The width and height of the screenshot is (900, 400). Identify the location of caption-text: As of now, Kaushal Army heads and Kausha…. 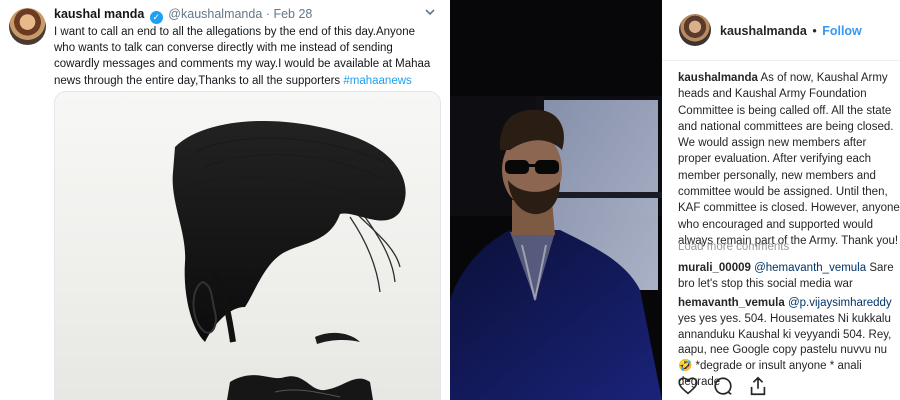
(789, 159).